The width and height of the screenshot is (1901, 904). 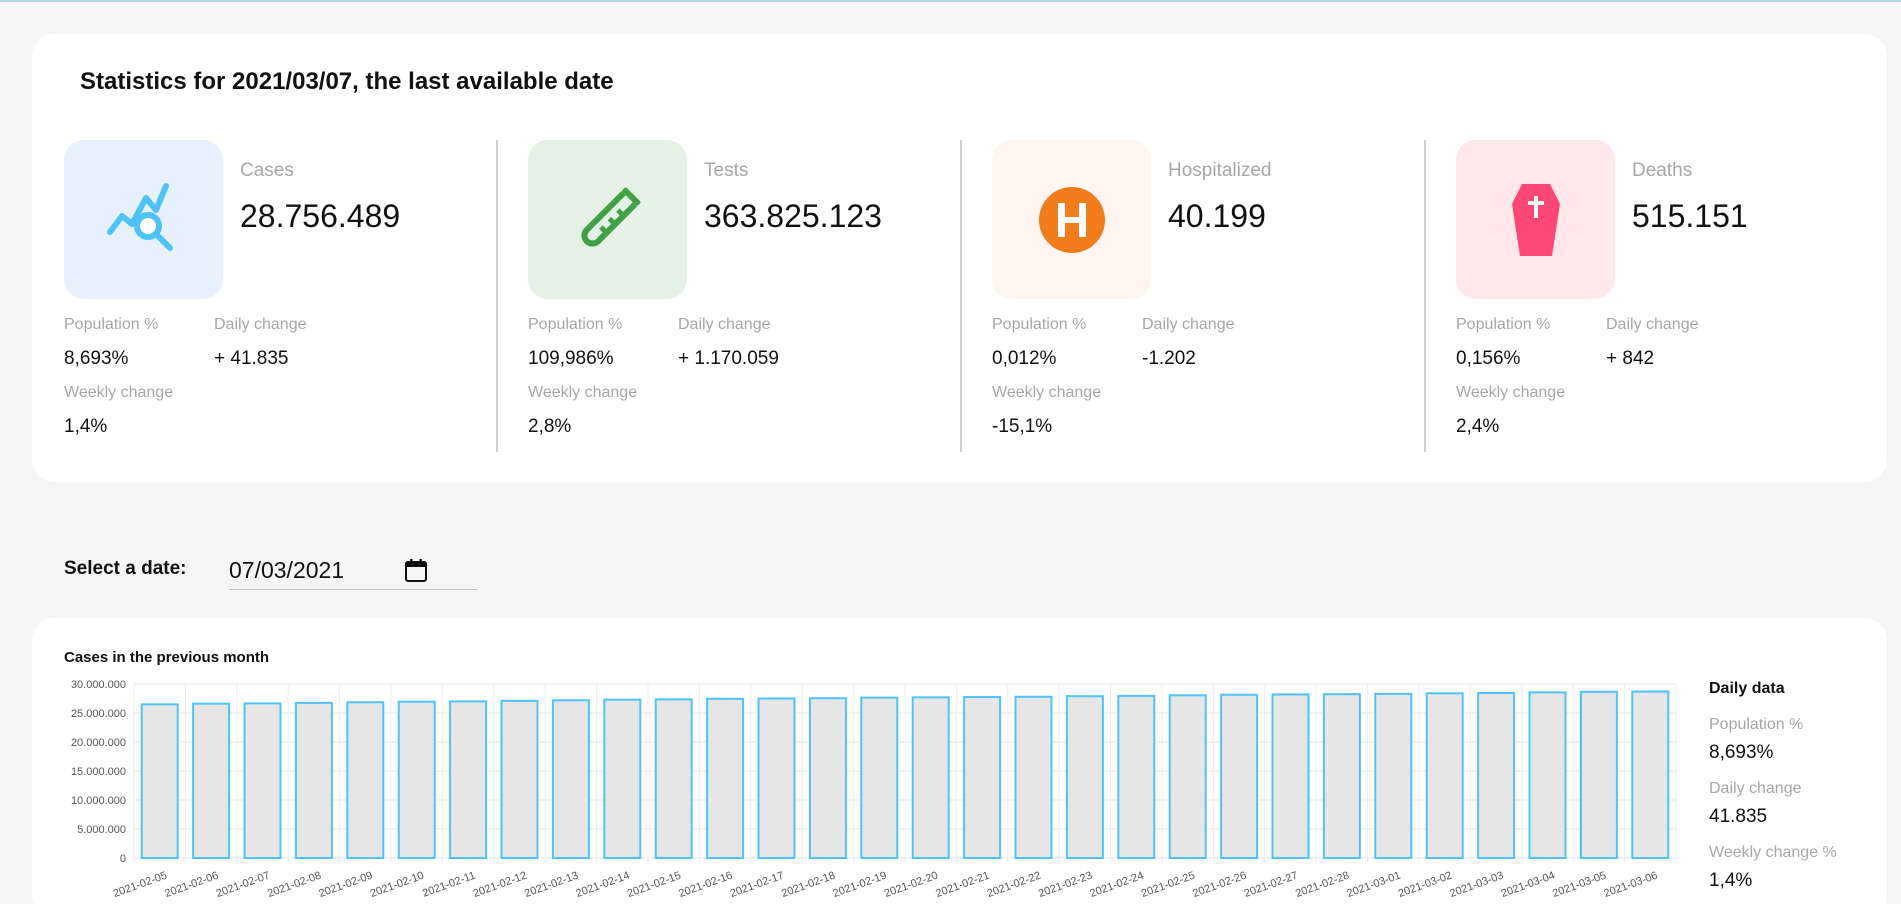 What do you see at coordinates (1217, 216) in the screenshot?
I see `stat-value: 40.199` at bounding box center [1217, 216].